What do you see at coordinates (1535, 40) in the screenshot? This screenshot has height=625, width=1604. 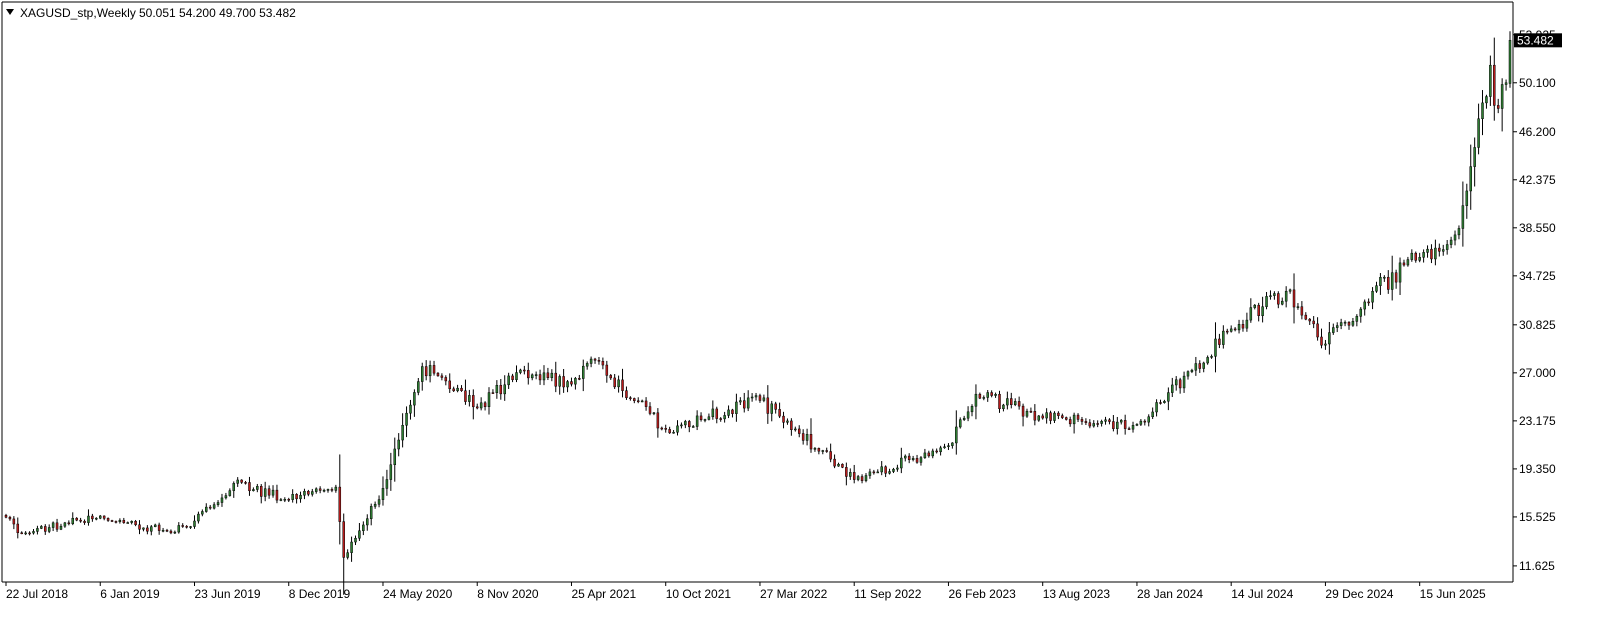 I see `current-price-label: 53.482` at bounding box center [1535, 40].